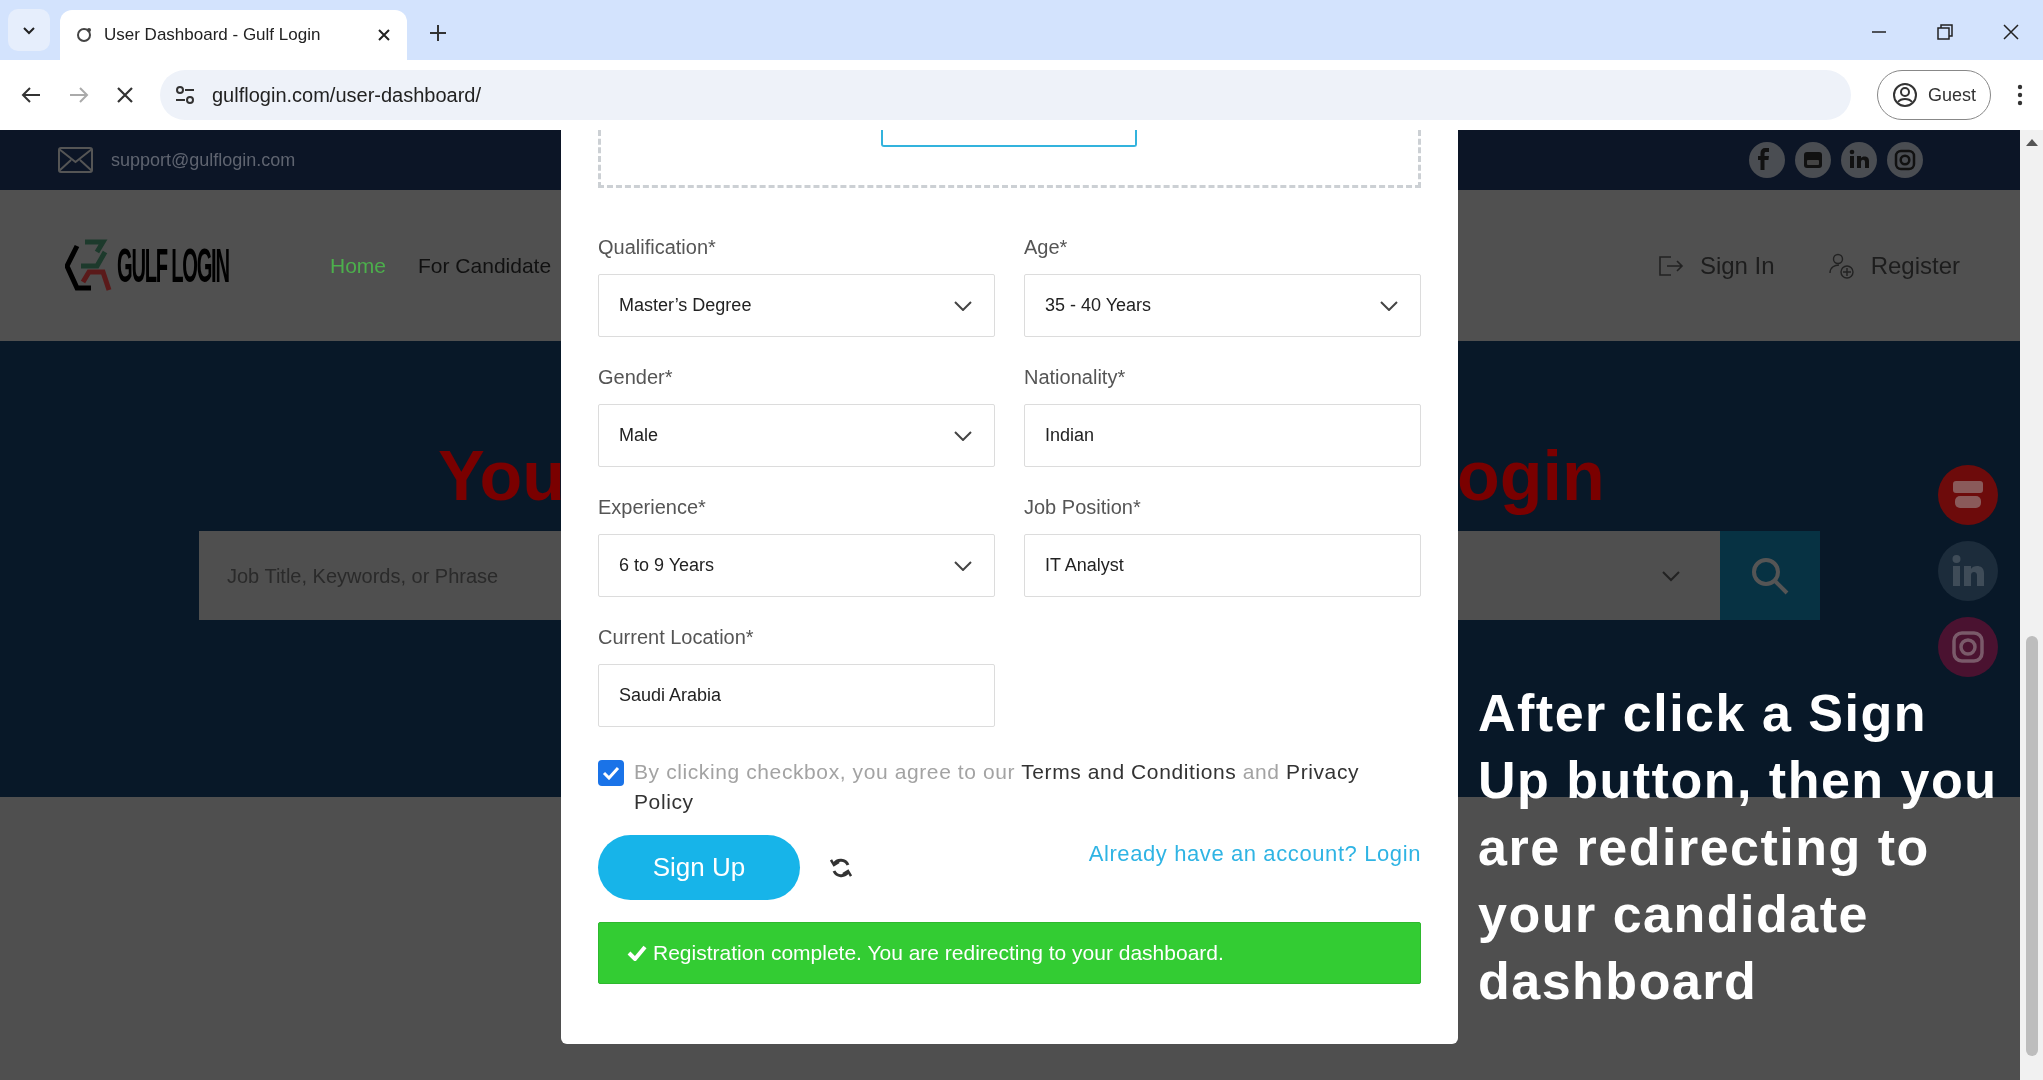 The image size is (2043, 1080). What do you see at coordinates (1670, 265) in the screenshot?
I see `sign-in-icon` at bounding box center [1670, 265].